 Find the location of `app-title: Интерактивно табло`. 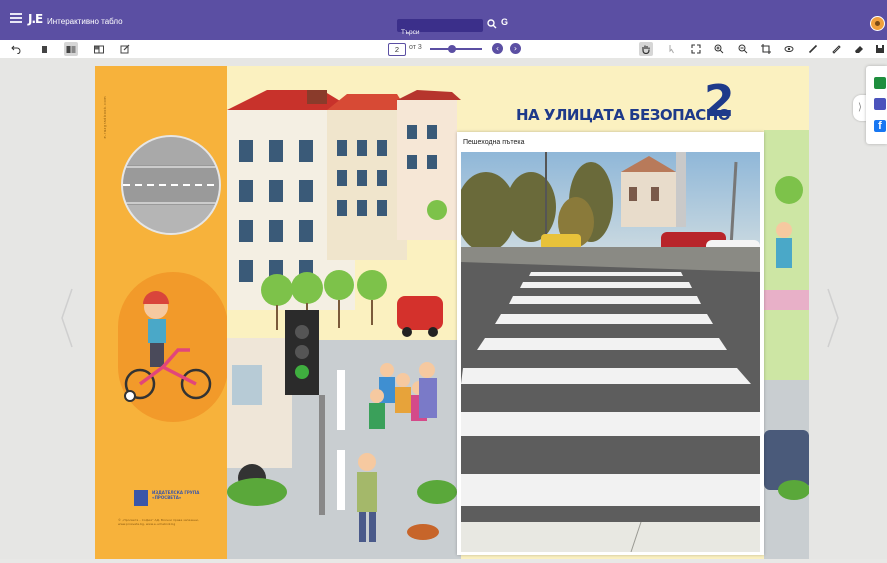

app-title: Интерактивно табло is located at coordinates (85, 21).